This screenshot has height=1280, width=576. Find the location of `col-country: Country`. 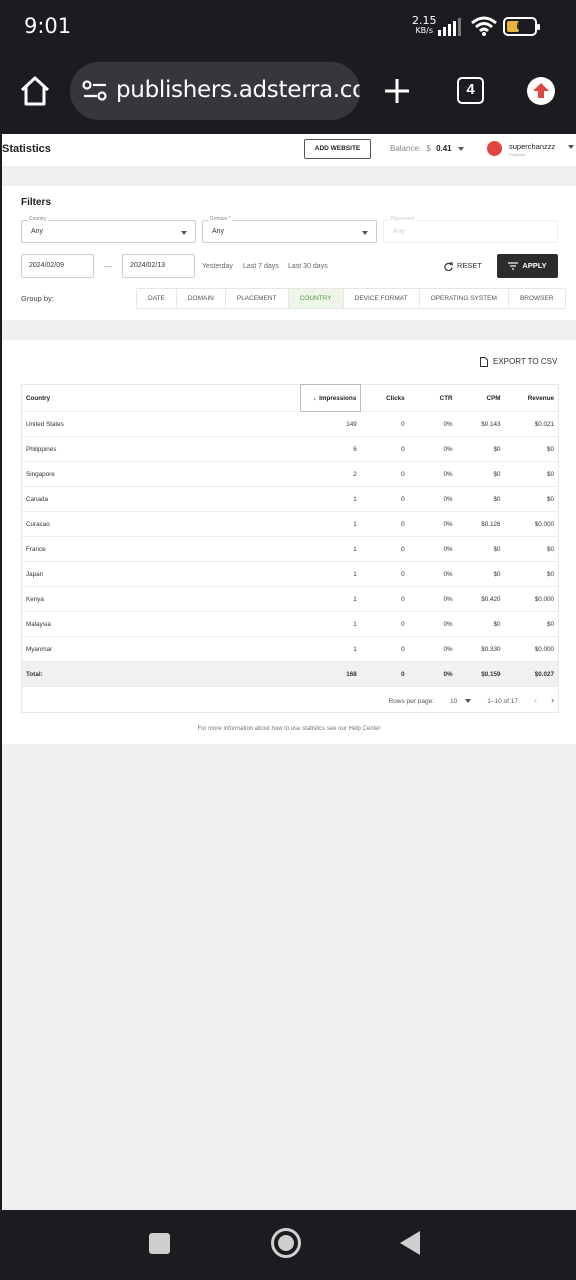

col-country: Country is located at coordinates (161, 398).